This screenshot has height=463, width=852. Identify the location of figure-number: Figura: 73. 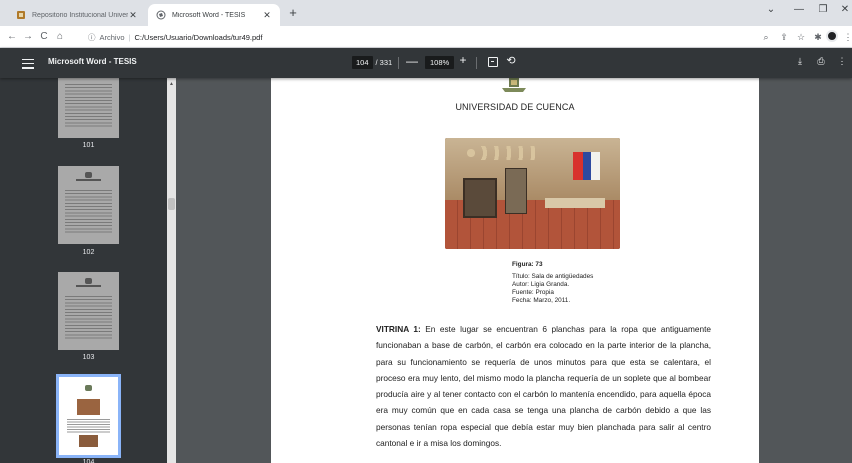
(527, 264).